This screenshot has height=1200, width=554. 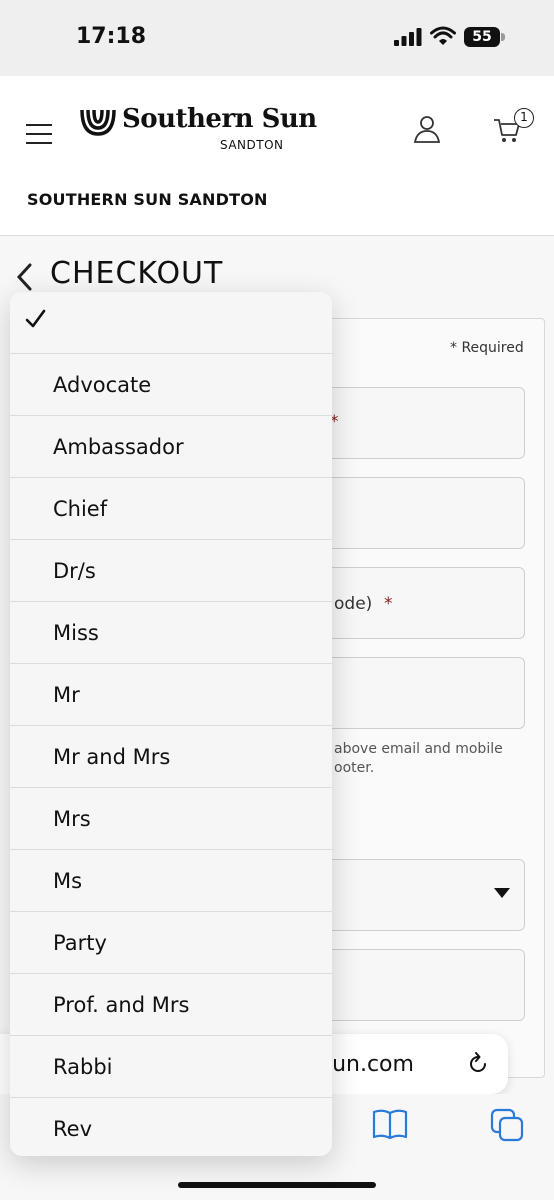 I want to click on reload-icon, so click(x=478, y=1064).